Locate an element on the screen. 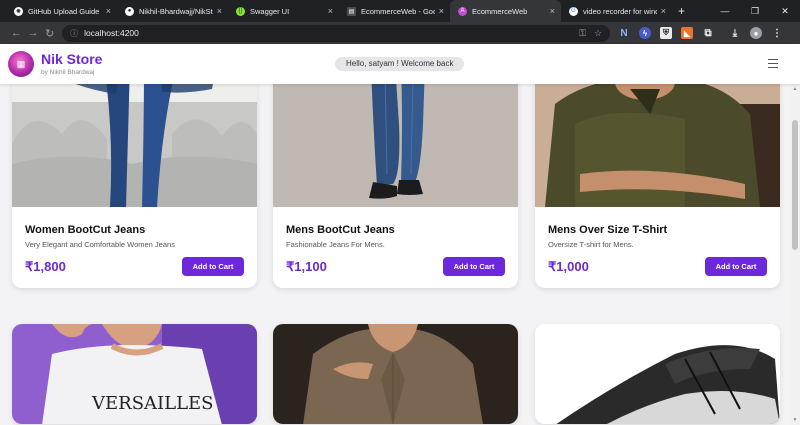  product-price: ₹1,800 is located at coordinates (45, 266).